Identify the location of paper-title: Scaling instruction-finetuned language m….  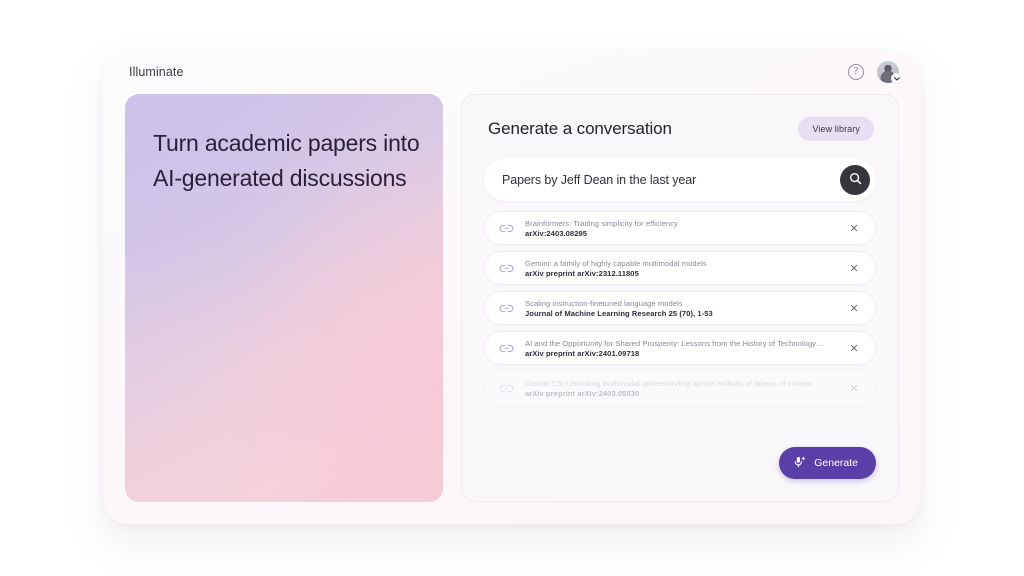
(604, 303).